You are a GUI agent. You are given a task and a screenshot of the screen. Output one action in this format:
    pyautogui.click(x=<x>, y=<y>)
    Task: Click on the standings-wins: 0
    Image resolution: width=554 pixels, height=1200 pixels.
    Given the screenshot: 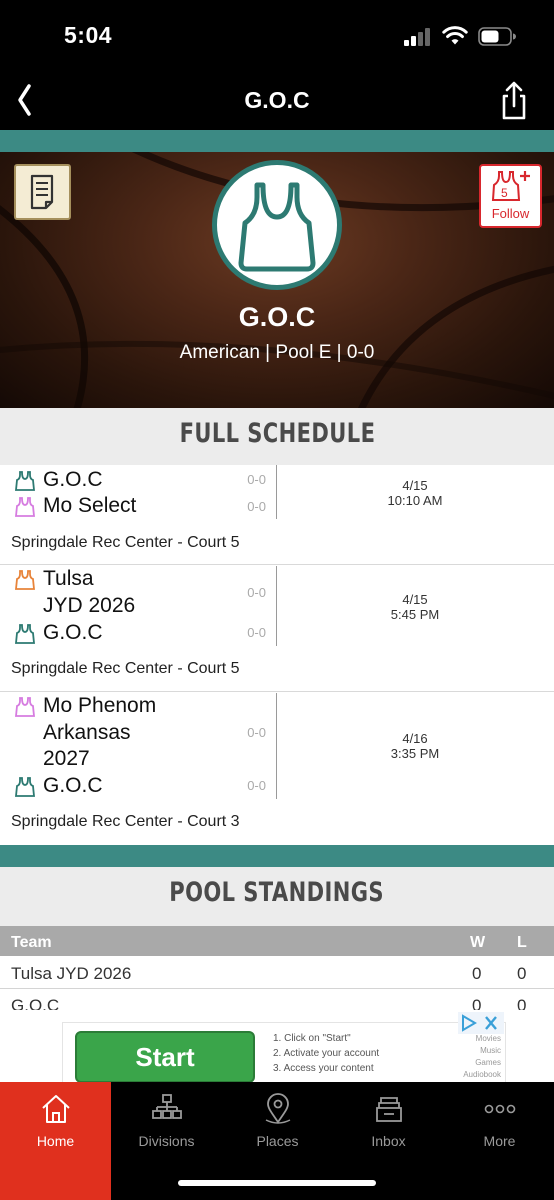 What is the action you would take?
    pyautogui.click(x=477, y=973)
    